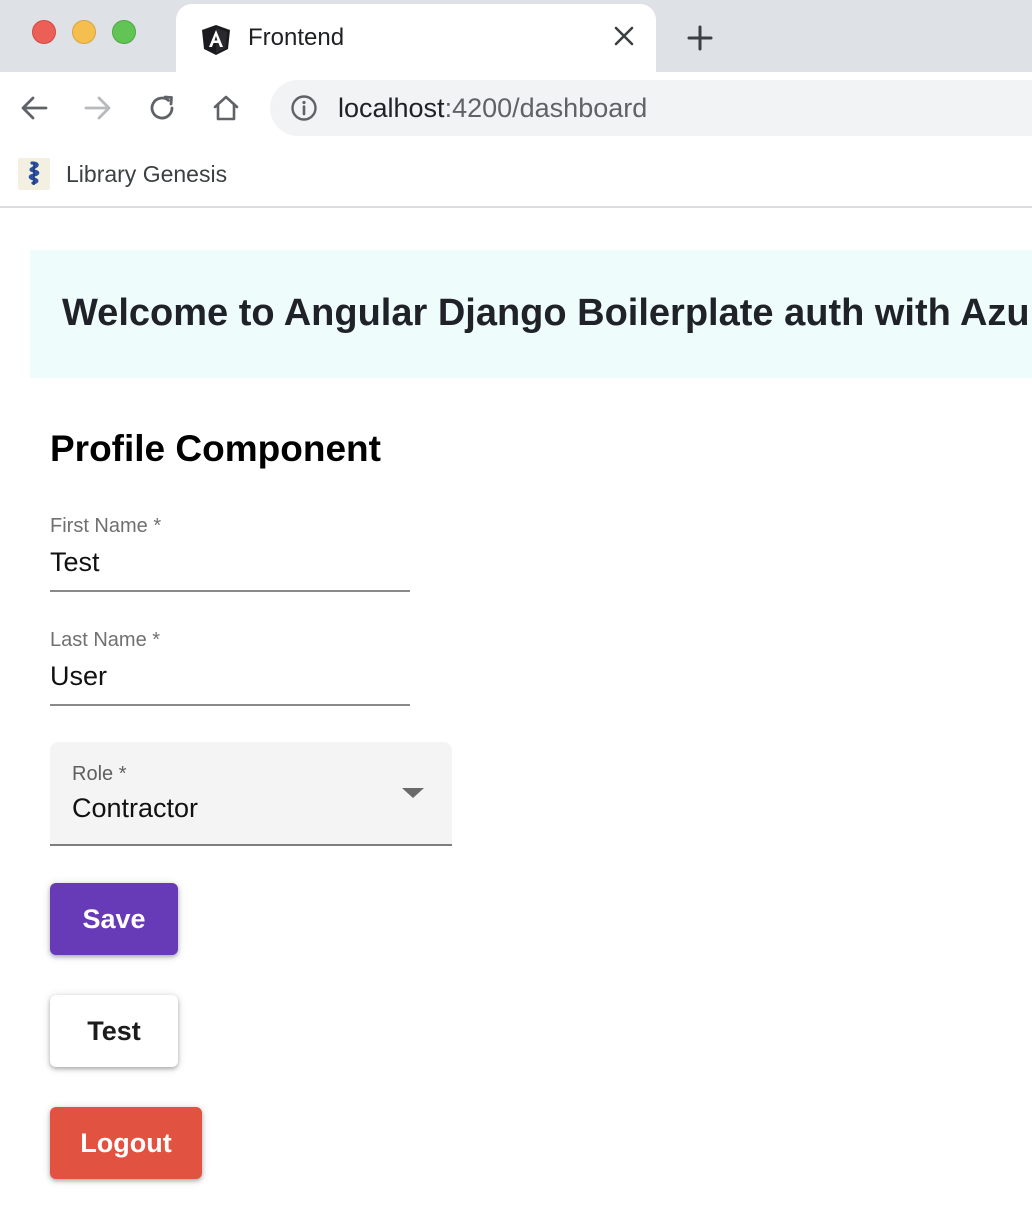 This screenshot has width=1032, height=1208. Describe the element at coordinates (147, 173) in the screenshot. I see `bookmark-label: Library Genesis` at that location.